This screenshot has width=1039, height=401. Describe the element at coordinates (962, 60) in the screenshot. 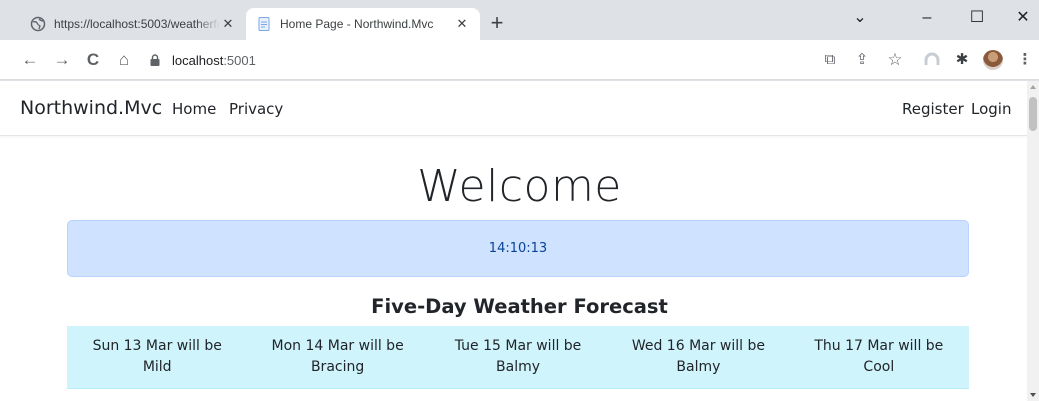

I see `extensions-puzzle-icon: ✱` at that location.